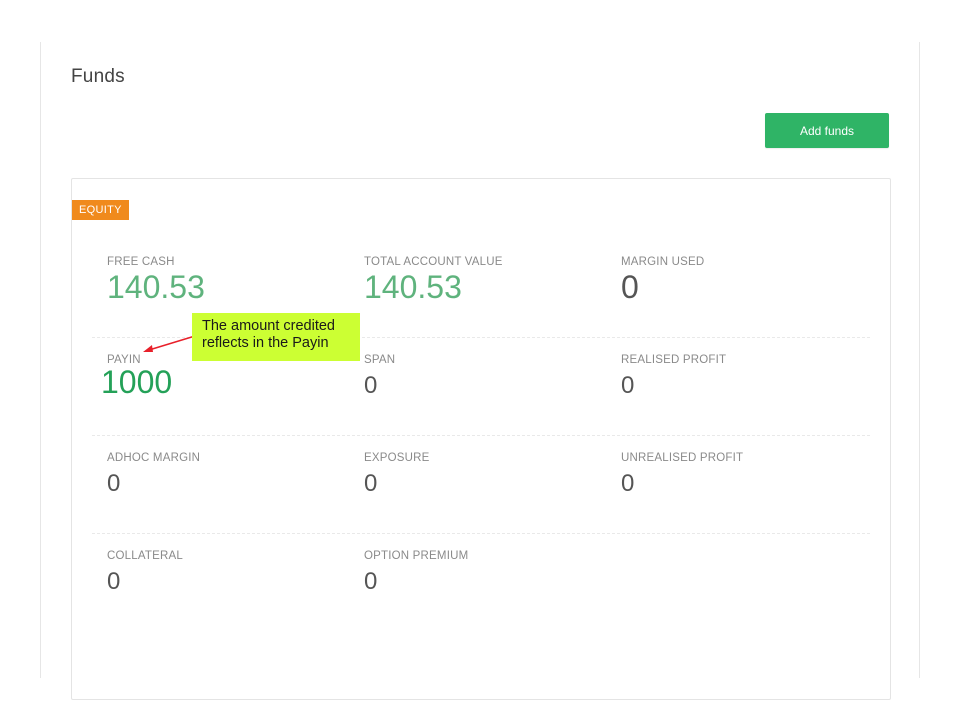 The image size is (960, 720). What do you see at coordinates (100, 210) in the screenshot?
I see `equity-badge: EQUITY` at bounding box center [100, 210].